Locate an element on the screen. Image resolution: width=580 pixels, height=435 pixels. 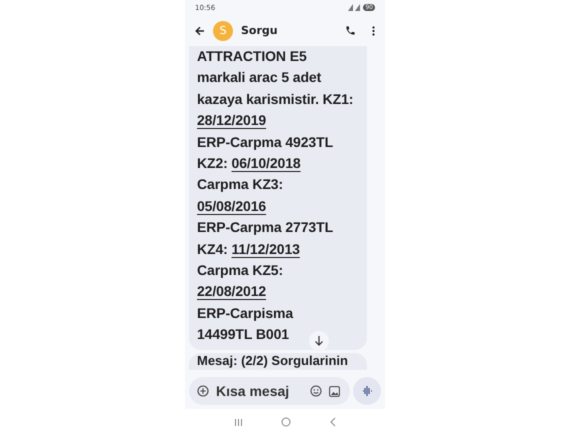
back-arrow-icon is located at coordinates (200, 31).